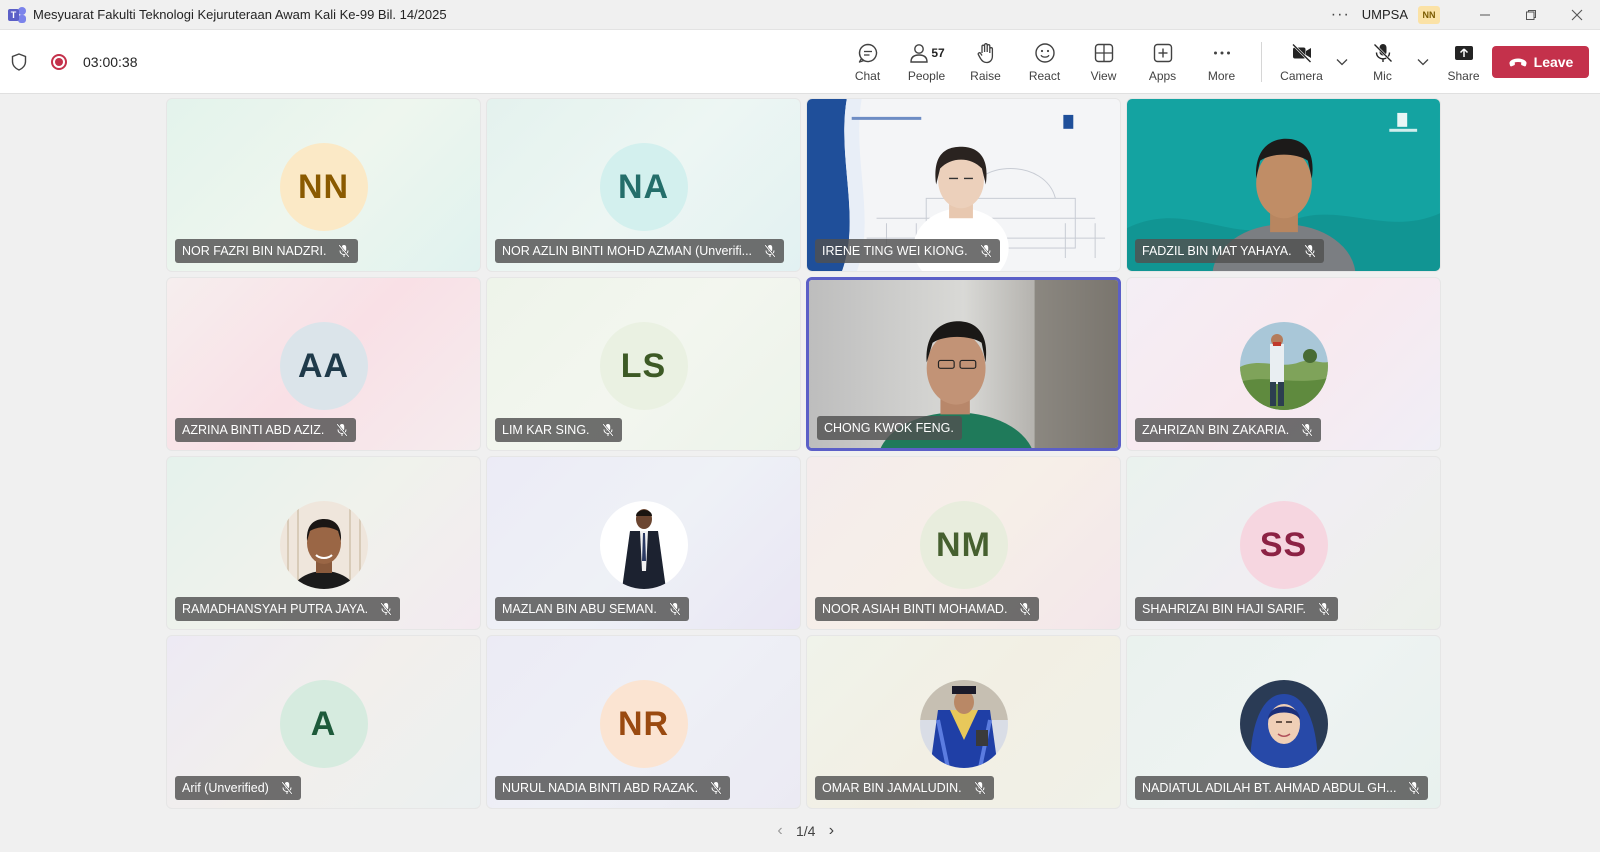 This screenshot has height=852, width=1600. What do you see at coordinates (963, 185) in the screenshot?
I see `participant-tile: IRENE TING WEI KIONG.` at bounding box center [963, 185].